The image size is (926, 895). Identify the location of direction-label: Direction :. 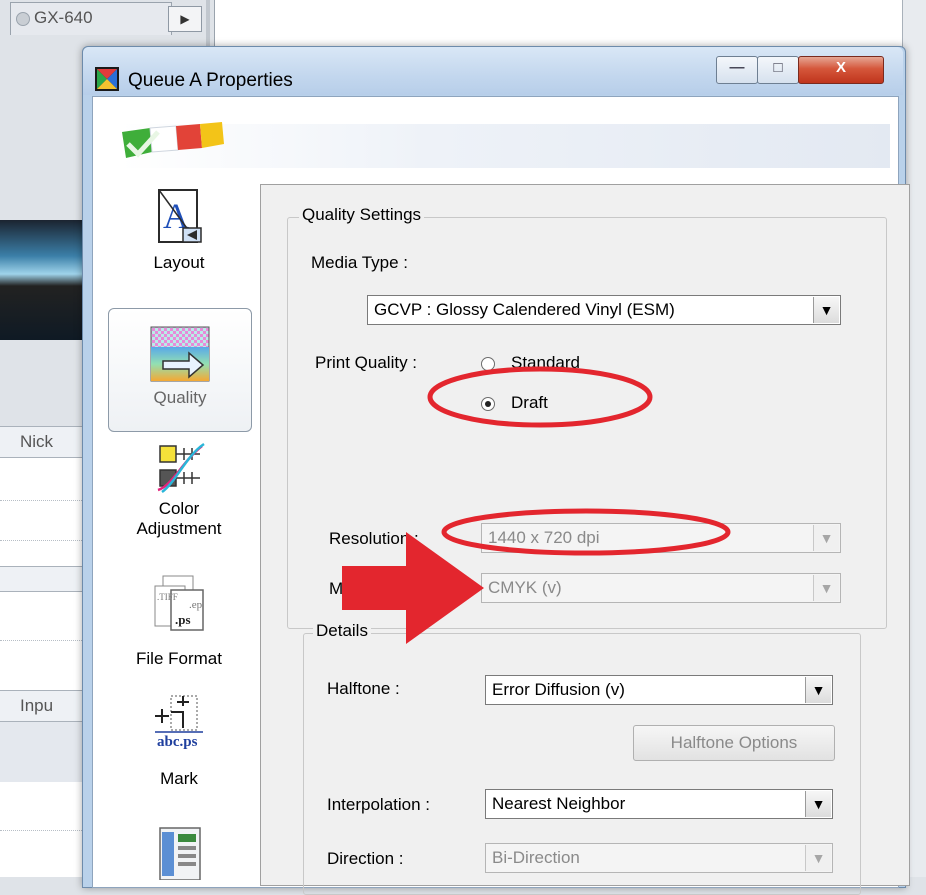
(365, 858).